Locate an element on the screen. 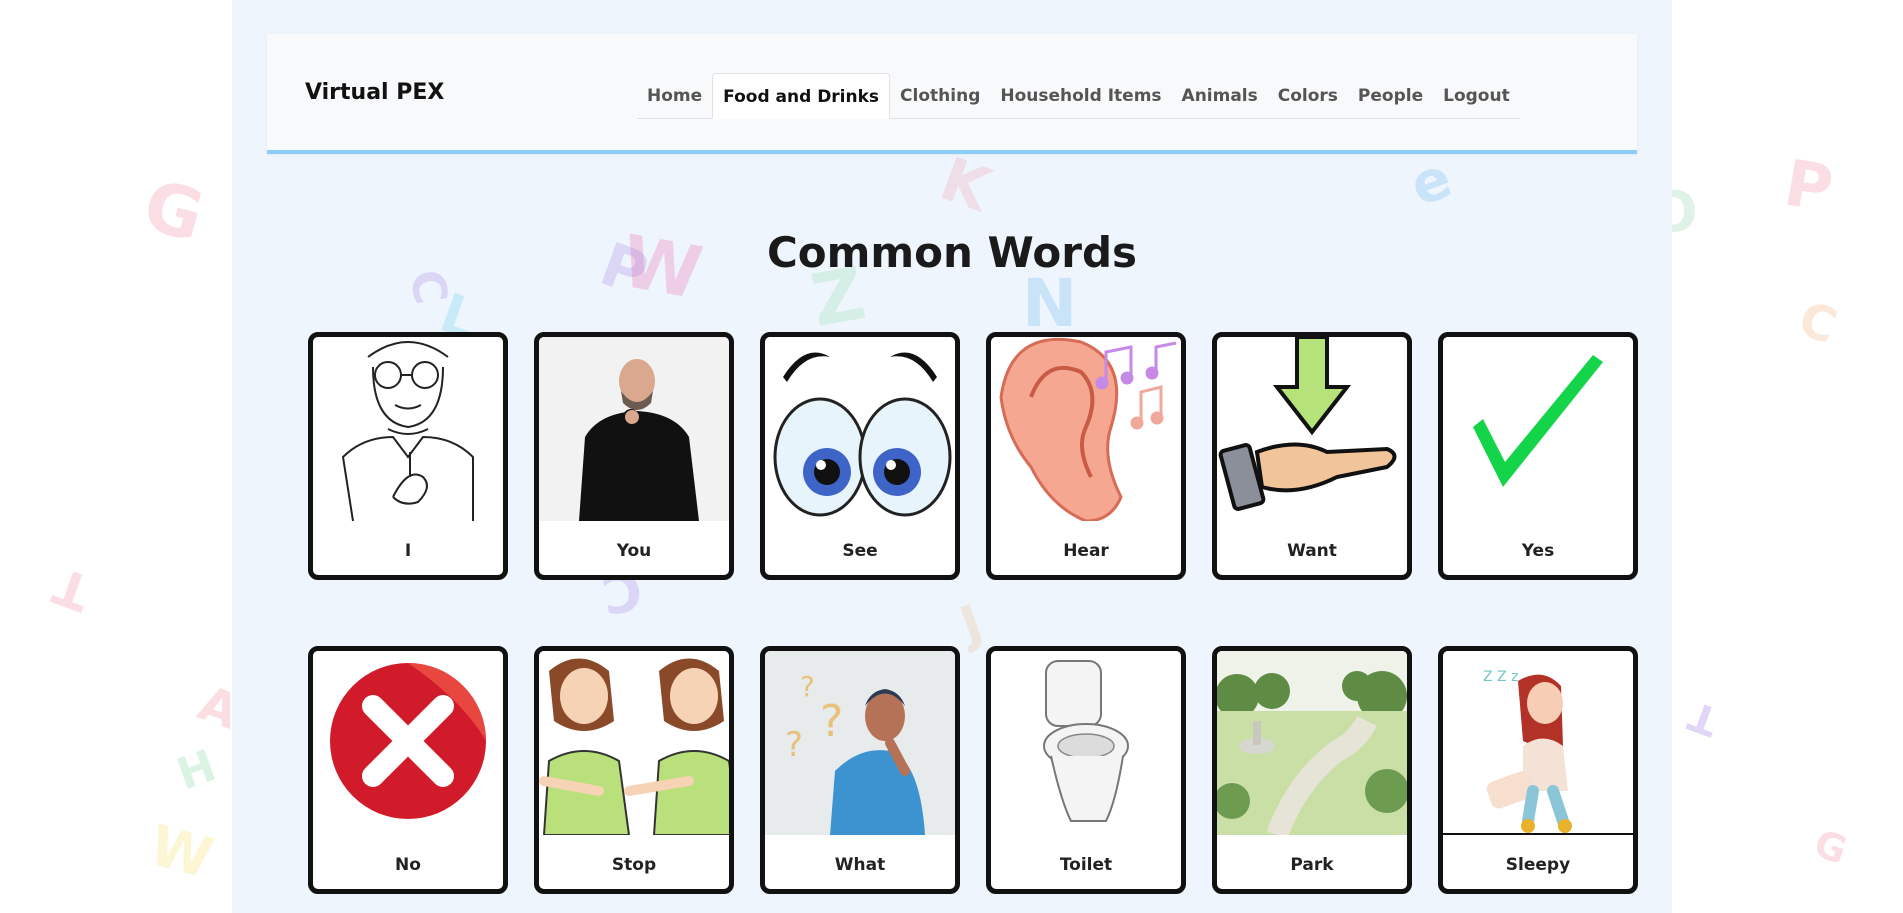  word-card-label: What is located at coordinates (860, 865).